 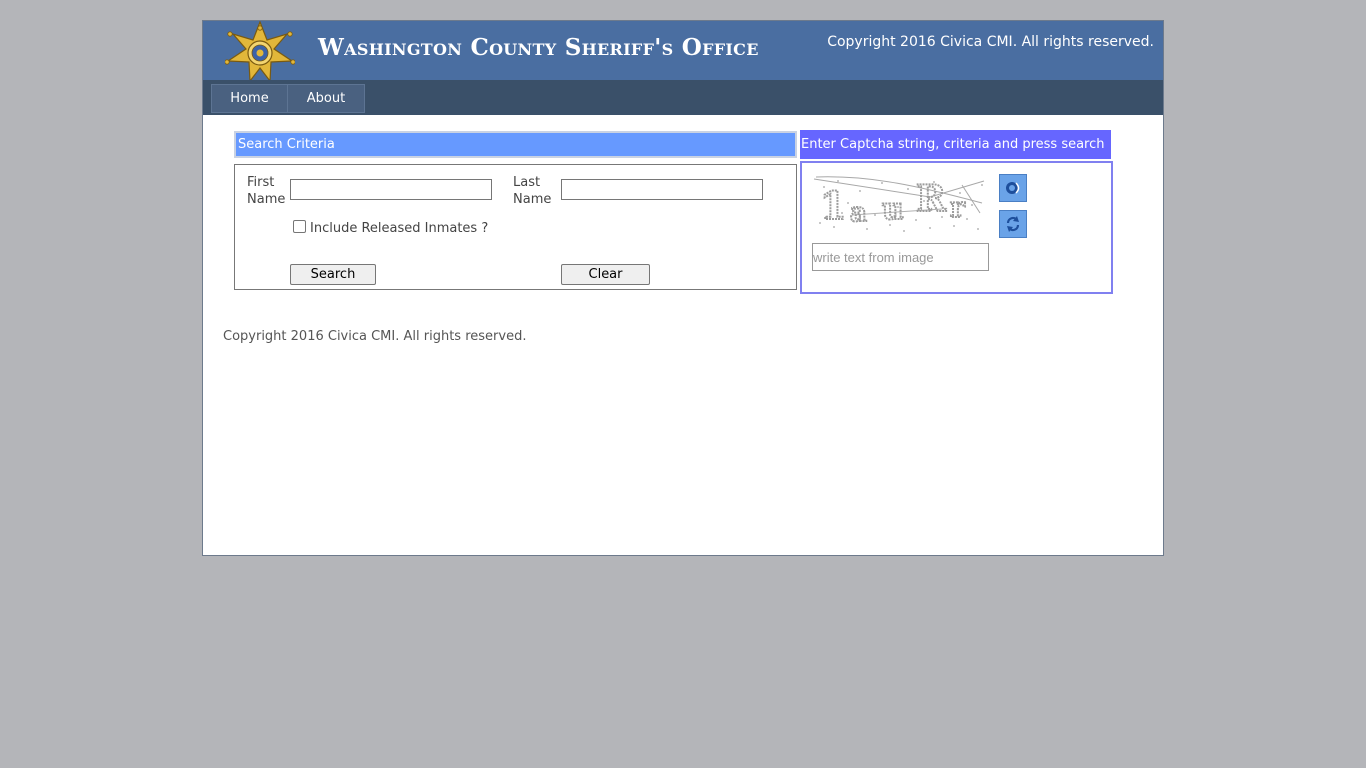 I want to click on svg-text: a, so click(x=858, y=213).